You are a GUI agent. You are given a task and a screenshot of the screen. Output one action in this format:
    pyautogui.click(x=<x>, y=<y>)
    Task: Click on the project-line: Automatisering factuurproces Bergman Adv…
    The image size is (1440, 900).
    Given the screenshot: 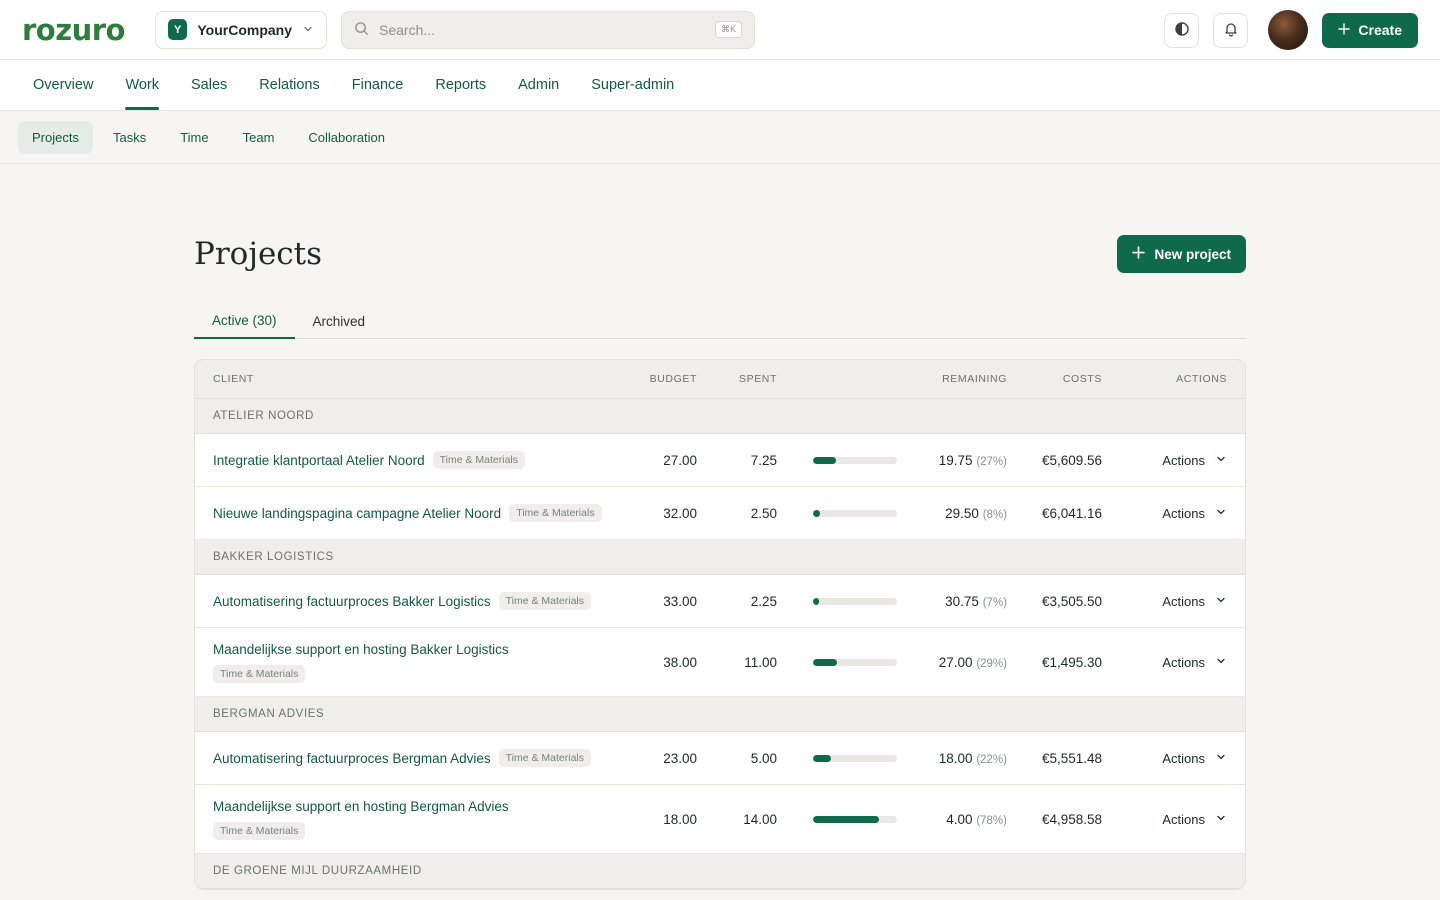 What is the action you would take?
    pyautogui.click(x=424, y=758)
    